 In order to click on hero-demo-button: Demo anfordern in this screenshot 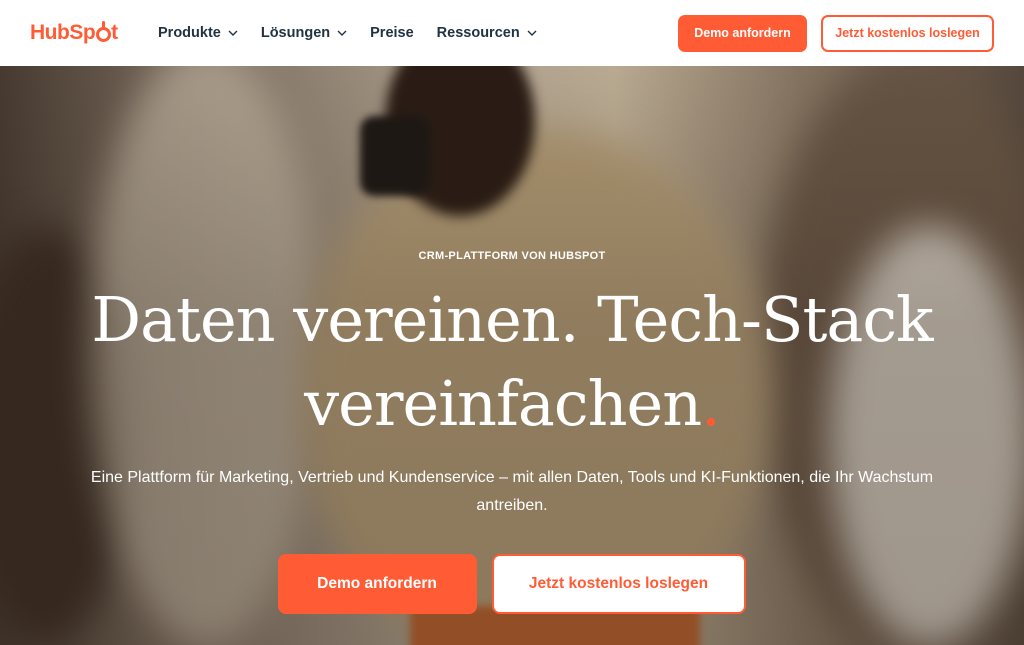, I will do `click(377, 584)`.